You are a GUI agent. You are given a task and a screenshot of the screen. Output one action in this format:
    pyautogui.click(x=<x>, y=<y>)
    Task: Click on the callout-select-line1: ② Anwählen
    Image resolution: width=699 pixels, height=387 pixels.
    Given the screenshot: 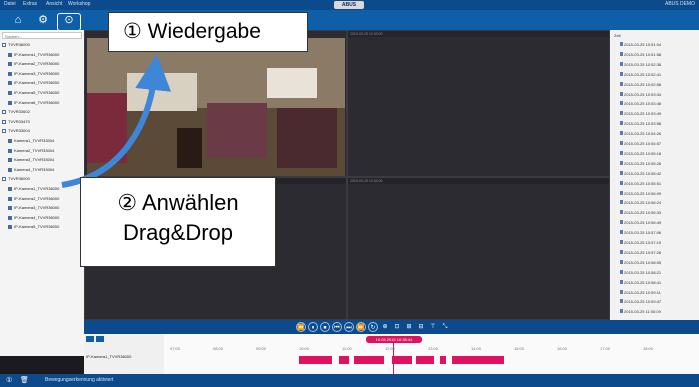 What is the action you would take?
    pyautogui.click(x=178, y=202)
    